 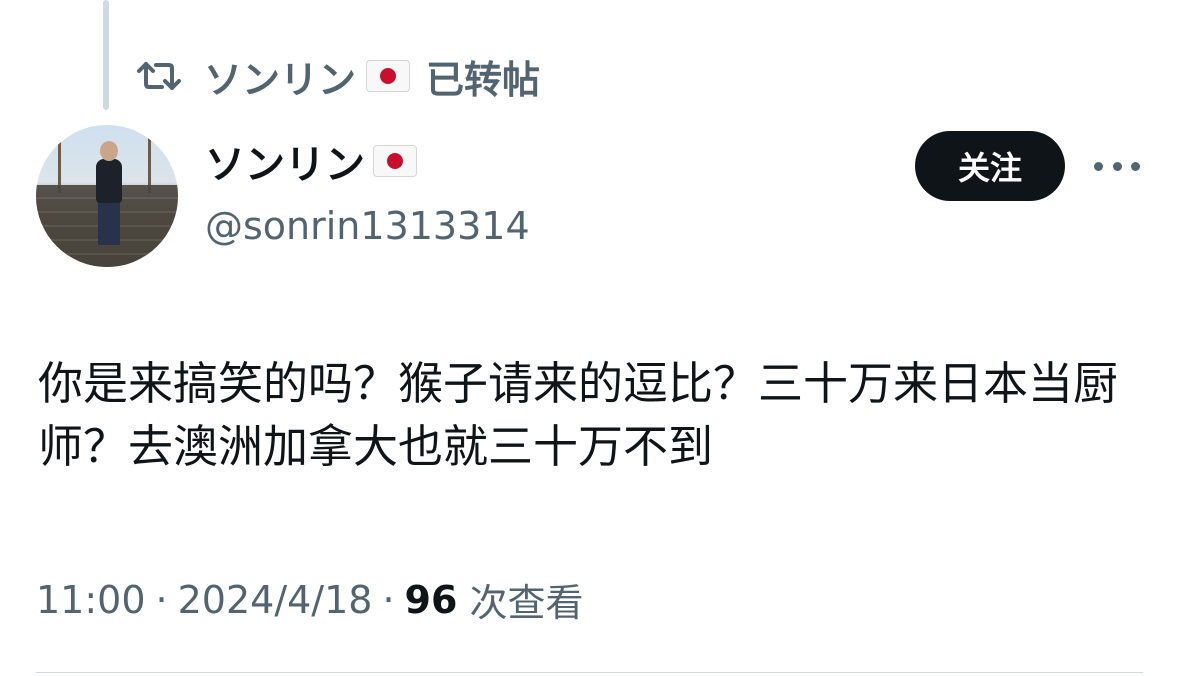 What do you see at coordinates (109, 223) in the screenshot?
I see `avatar-person-legs` at bounding box center [109, 223].